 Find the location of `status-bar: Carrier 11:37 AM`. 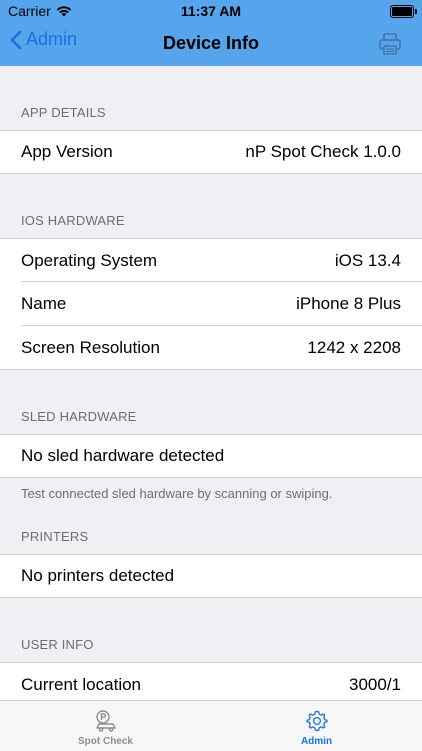

status-bar: Carrier 11:37 AM is located at coordinates (211, 11).